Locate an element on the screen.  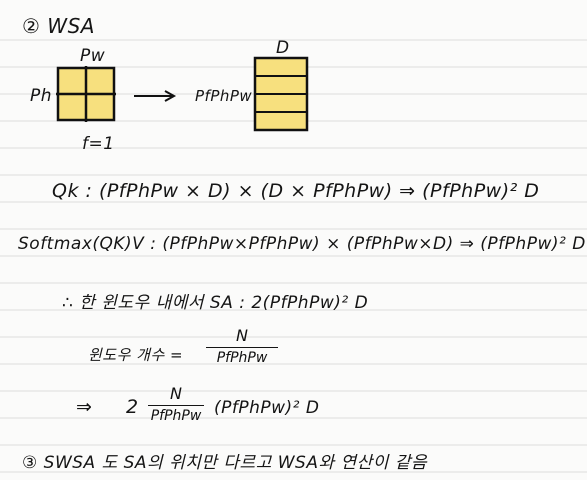
pw-label: Pw is located at coordinates (93, 56).